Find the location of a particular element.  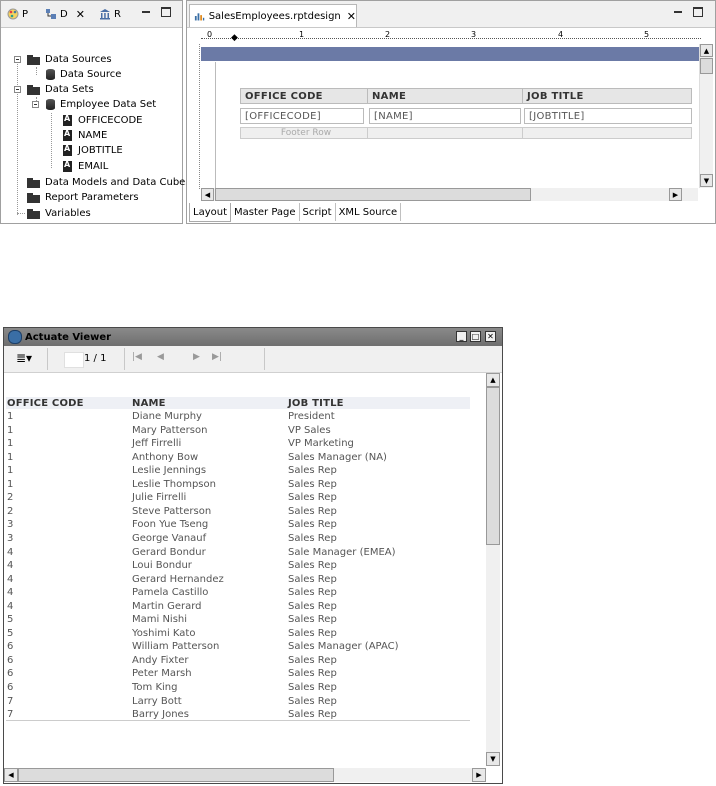

cell-name: Andy Fixter is located at coordinates (160, 660).